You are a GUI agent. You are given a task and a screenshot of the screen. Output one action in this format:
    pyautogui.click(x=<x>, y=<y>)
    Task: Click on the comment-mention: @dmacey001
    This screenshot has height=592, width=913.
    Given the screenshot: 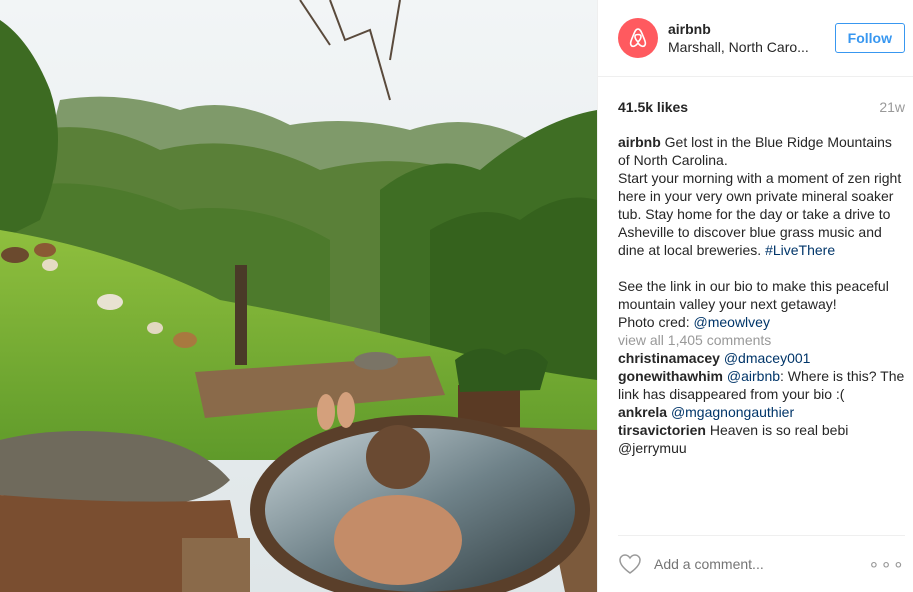 What is the action you would take?
    pyautogui.click(x=767, y=358)
    